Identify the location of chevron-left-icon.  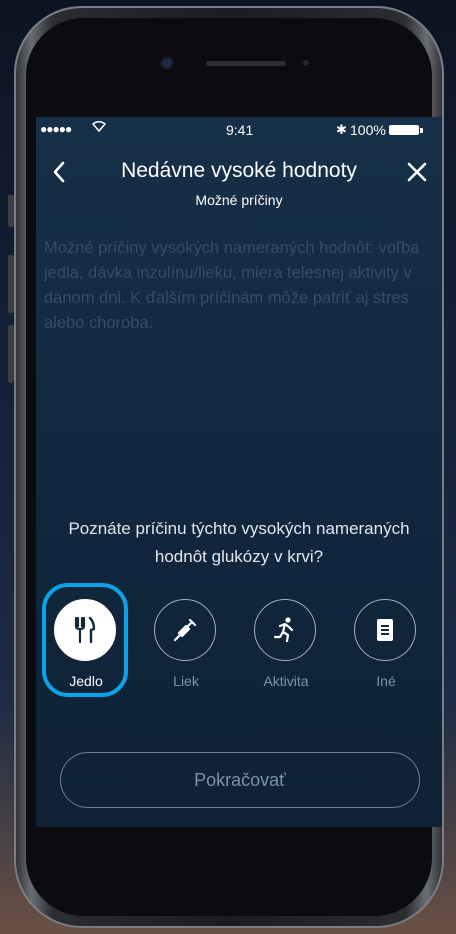
(59, 172).